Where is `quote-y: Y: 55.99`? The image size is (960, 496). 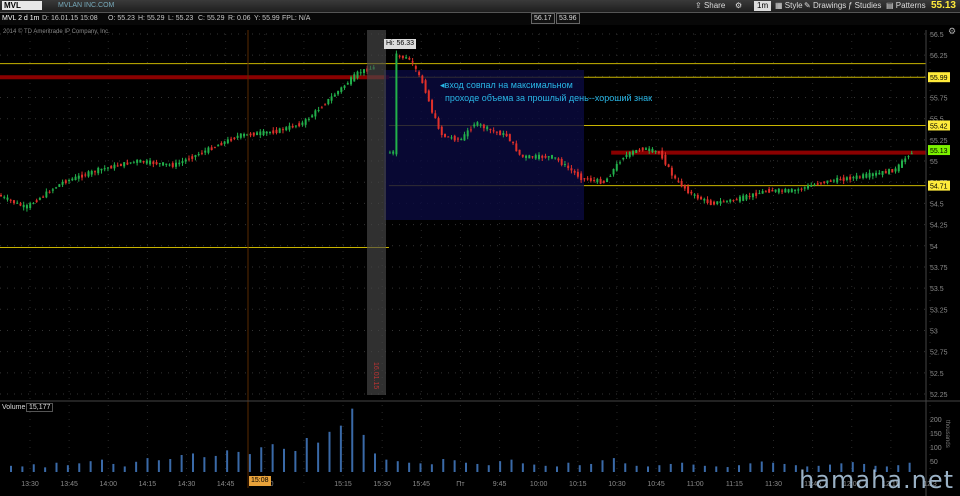 quote-y: Y: 55.99 is located at coordinates (267, 18).